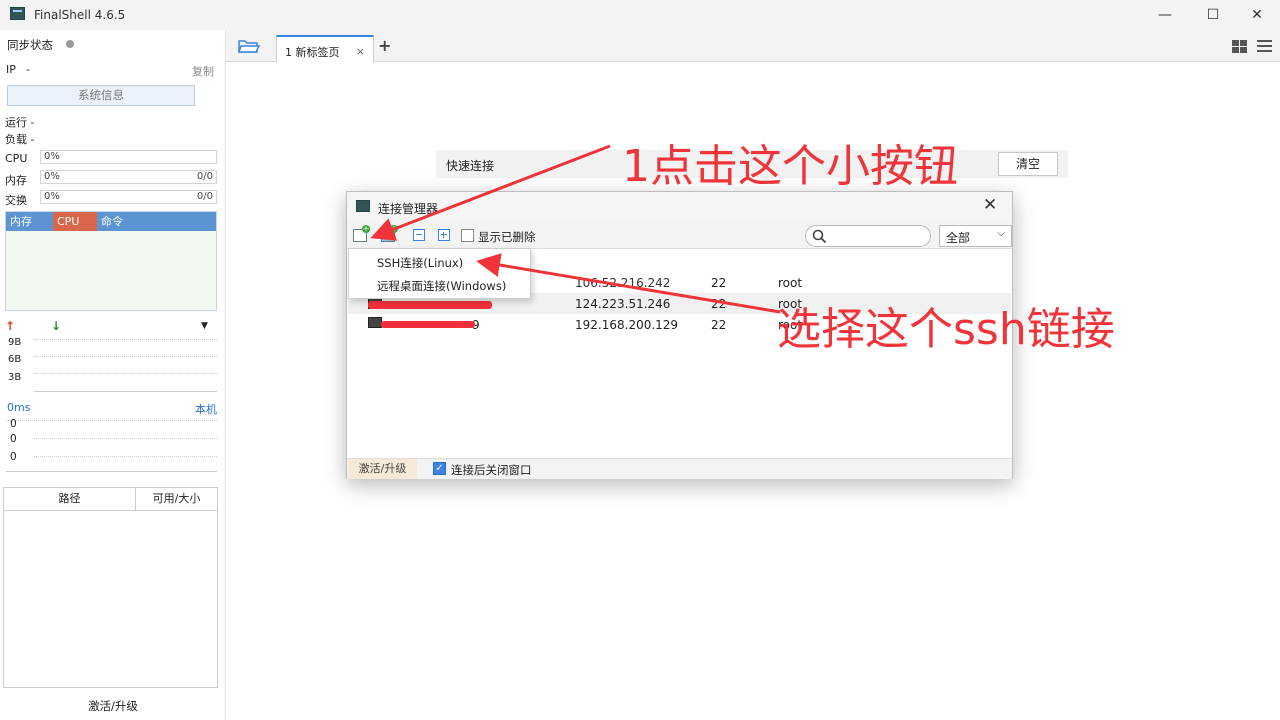 The height and width of the screenshot is (720, 1280). I want to click on arrow-to-ssh-menu, so click(628, 283).